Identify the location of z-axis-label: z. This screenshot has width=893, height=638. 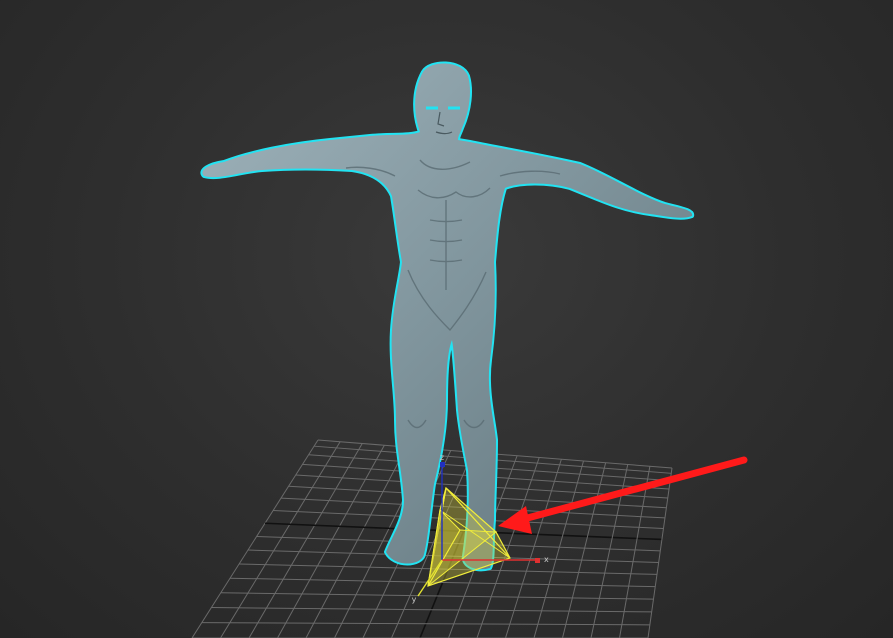
(442, 457).